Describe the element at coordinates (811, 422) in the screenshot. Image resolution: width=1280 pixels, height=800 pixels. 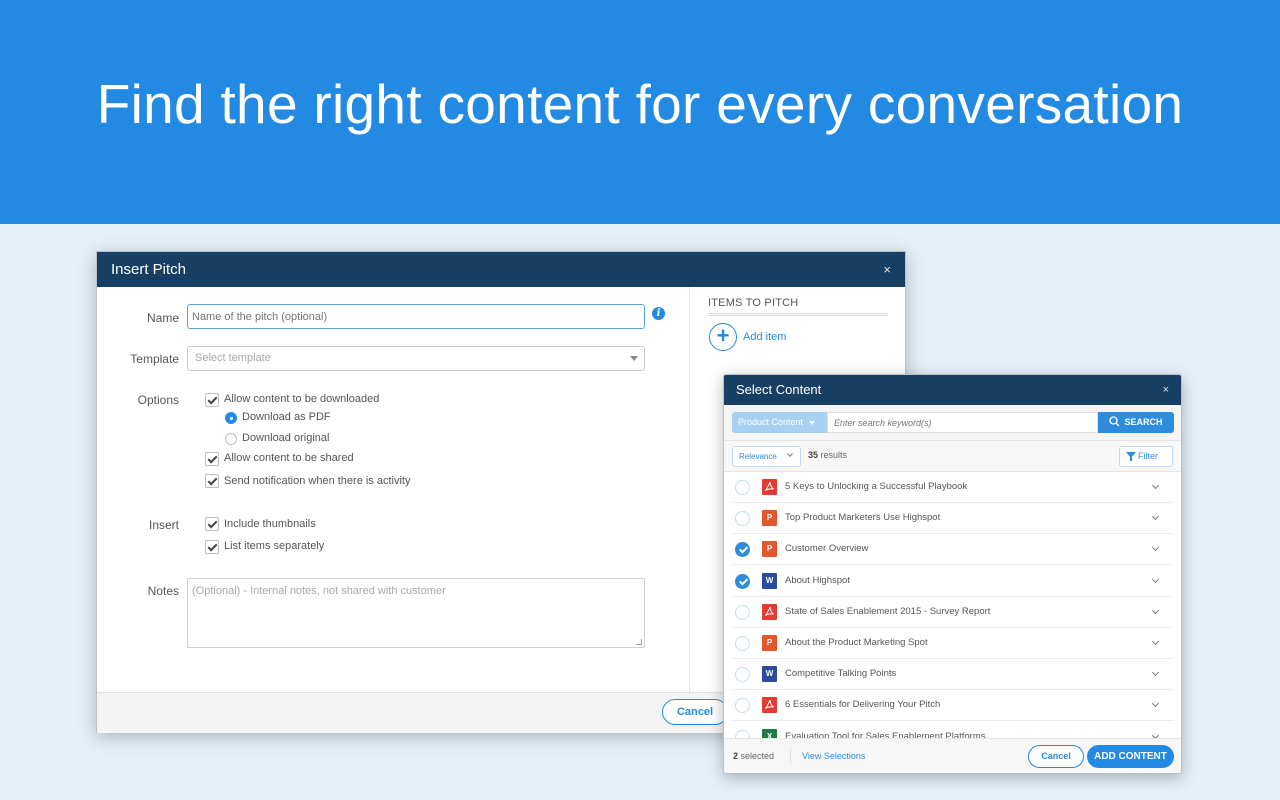
I see `caret-down-icon` at that location.